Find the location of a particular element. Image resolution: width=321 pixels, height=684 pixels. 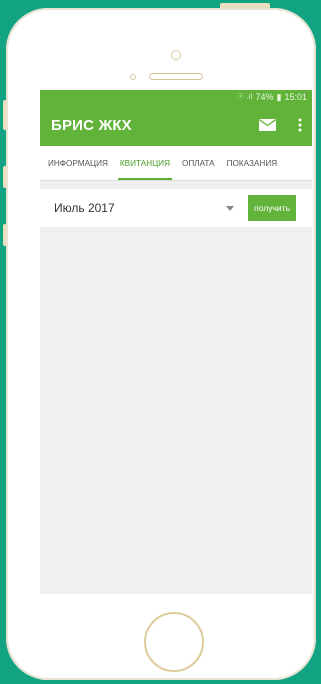

month-select: Июль 2017 is located at coordinates (140, 208).